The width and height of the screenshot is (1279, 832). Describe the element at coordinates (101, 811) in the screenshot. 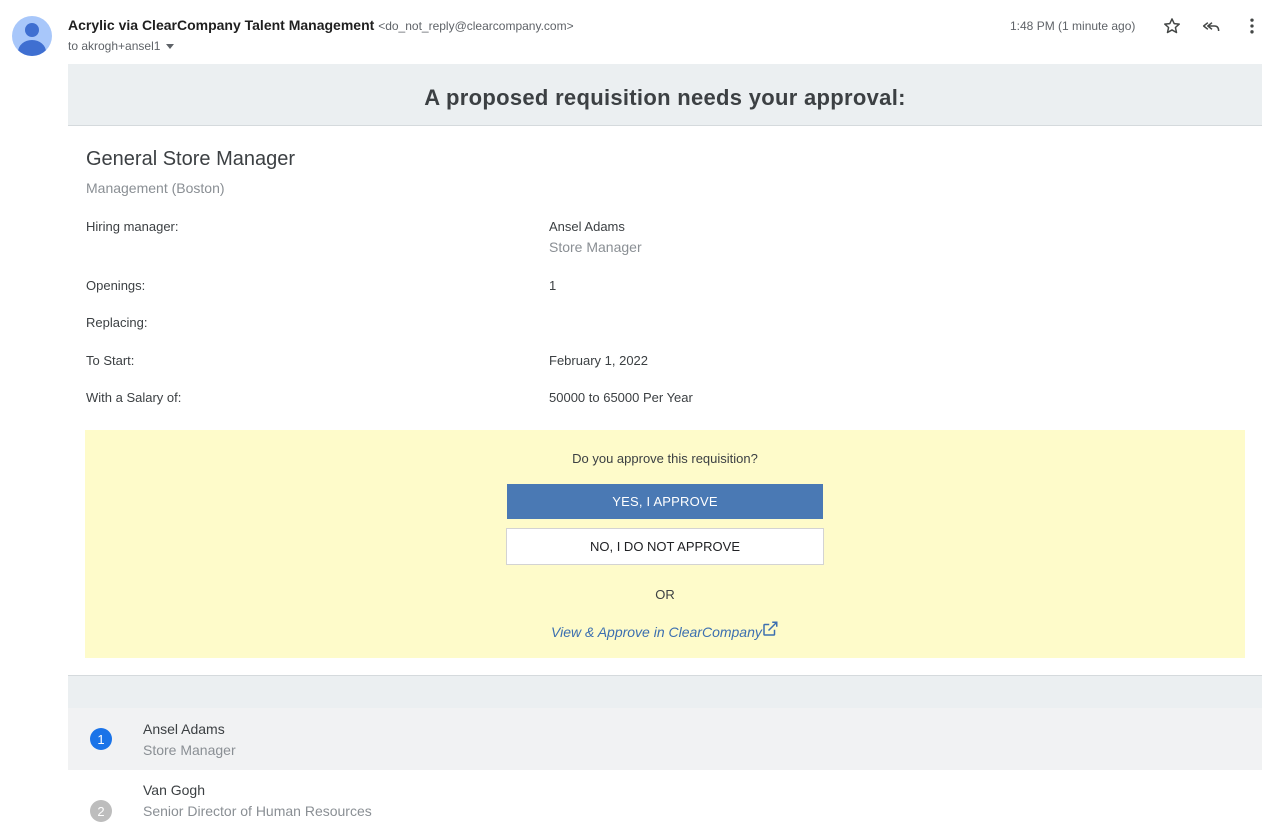

I see `approver-step-badge: 2` at that location.